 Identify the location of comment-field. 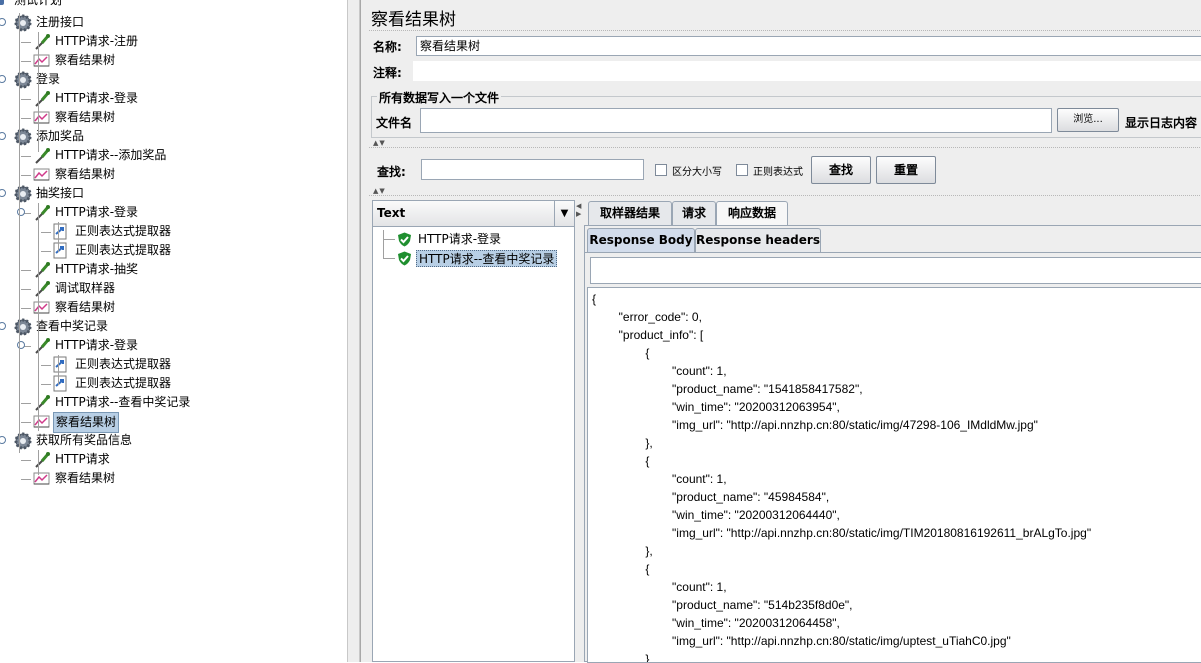
(807, 71).